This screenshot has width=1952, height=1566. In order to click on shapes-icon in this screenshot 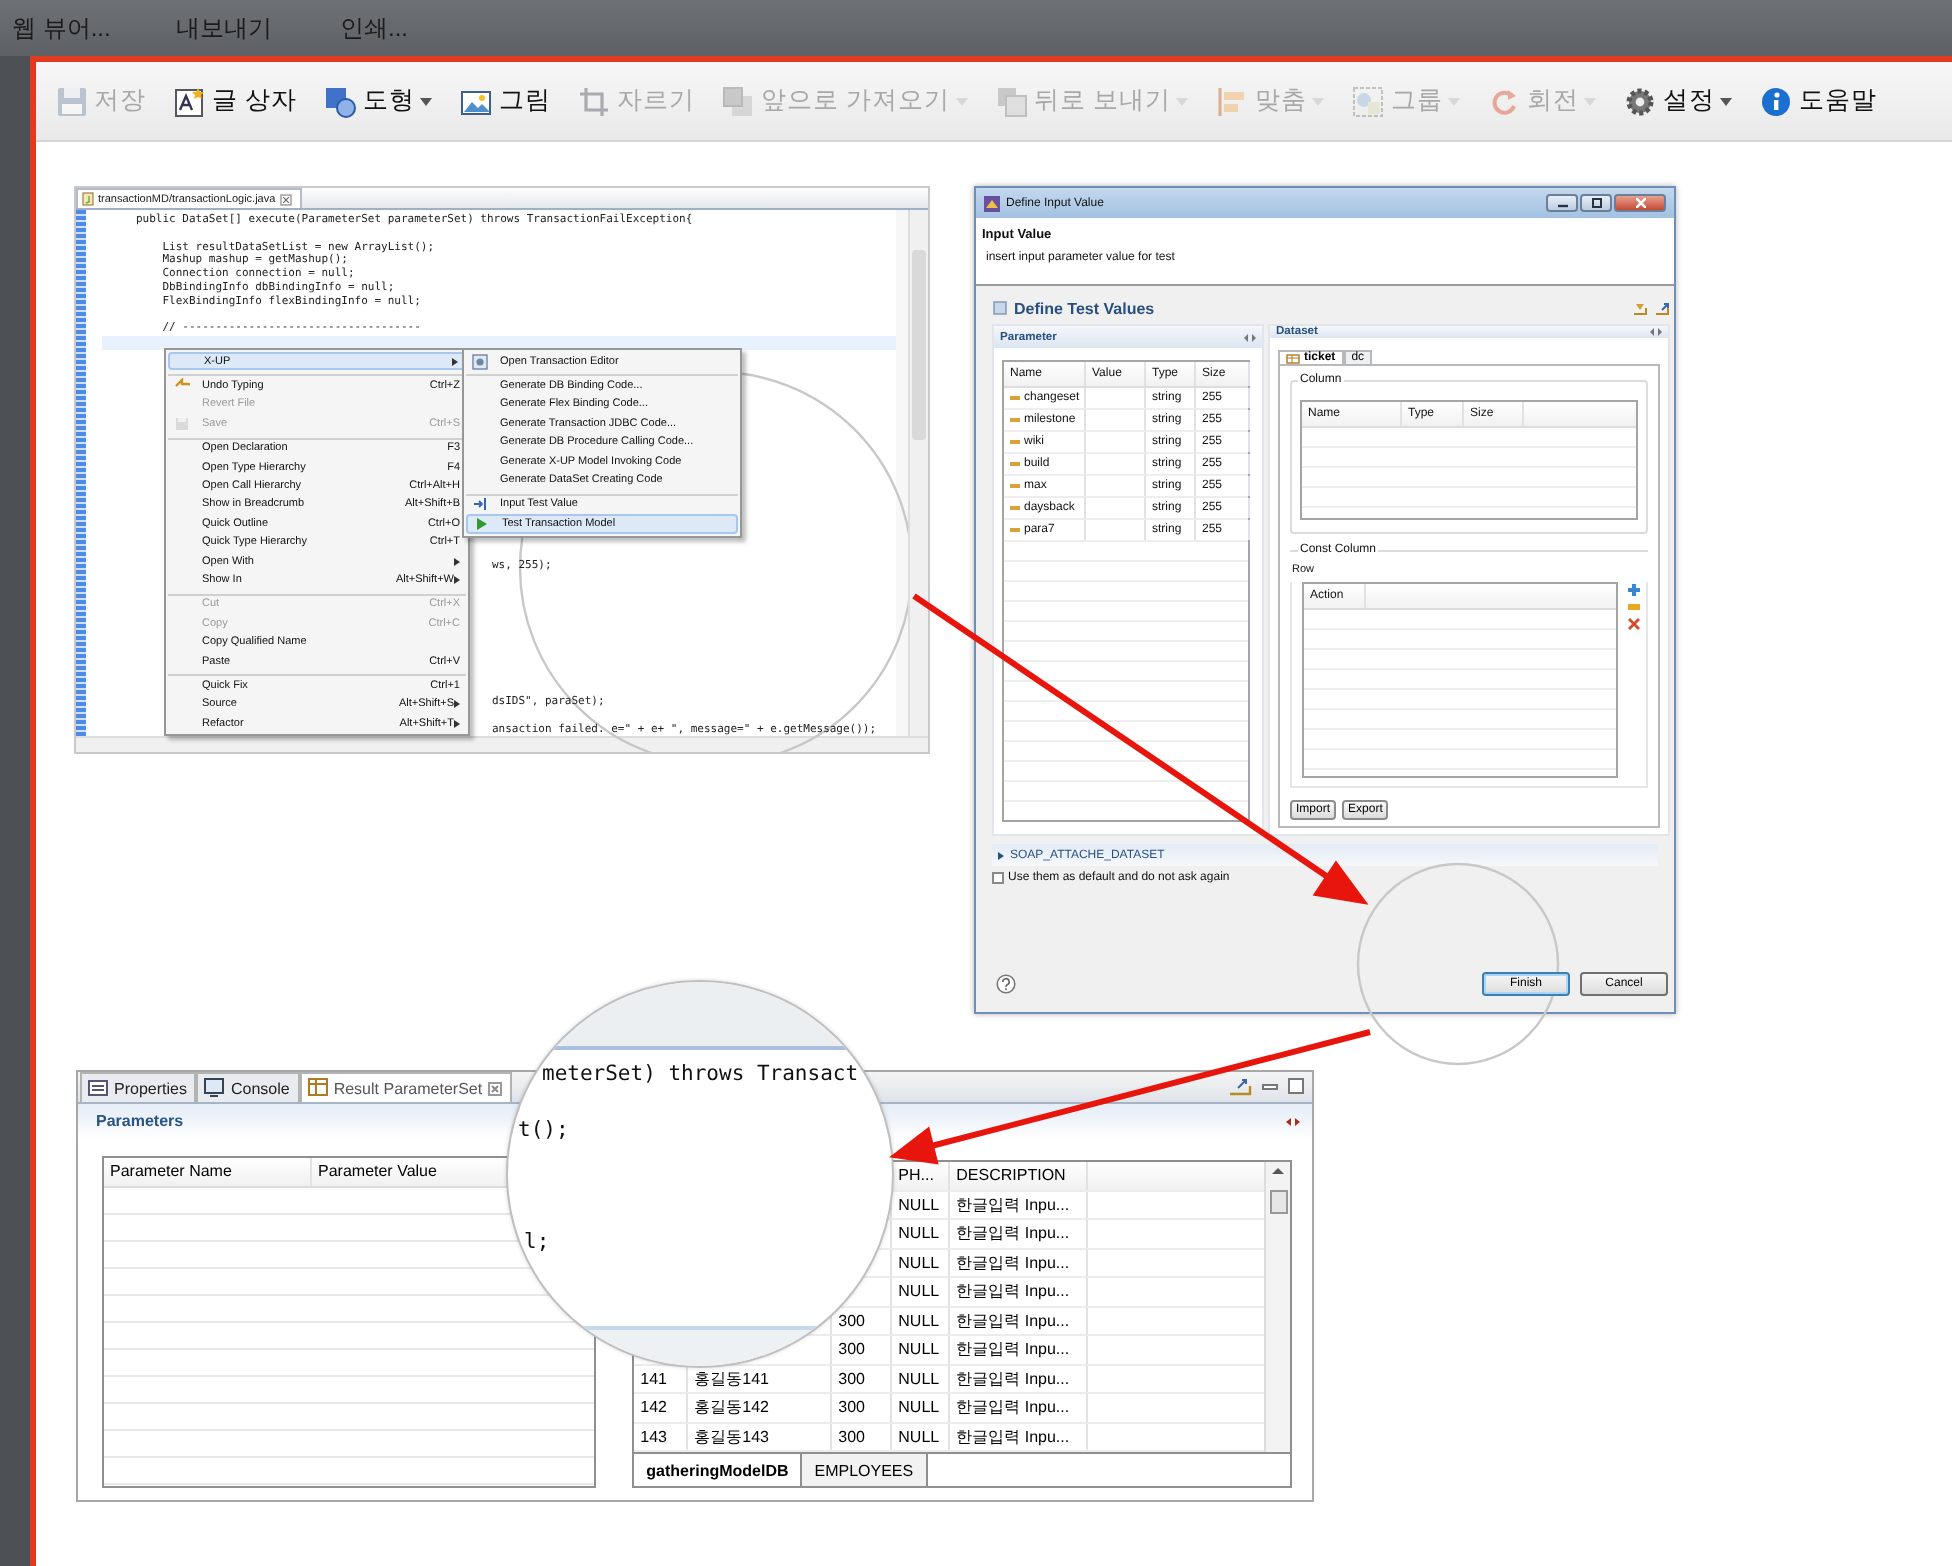, I will do `click(340, 101)`.